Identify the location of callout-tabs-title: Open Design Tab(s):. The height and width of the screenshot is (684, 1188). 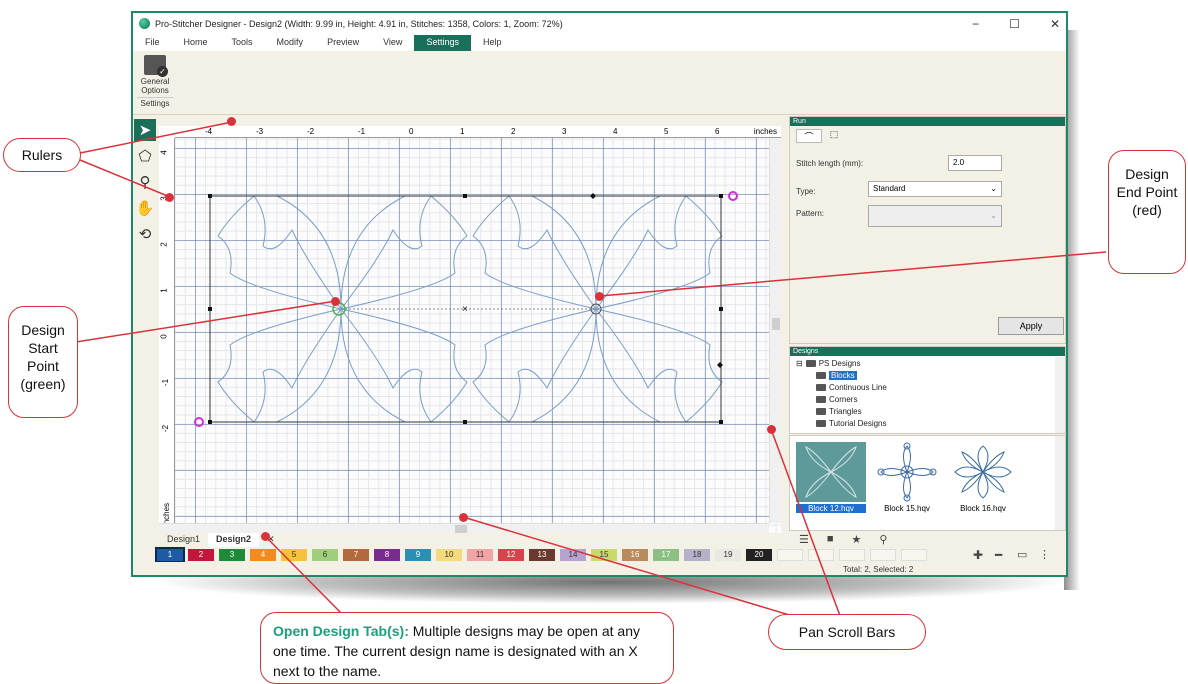
(341, 631).